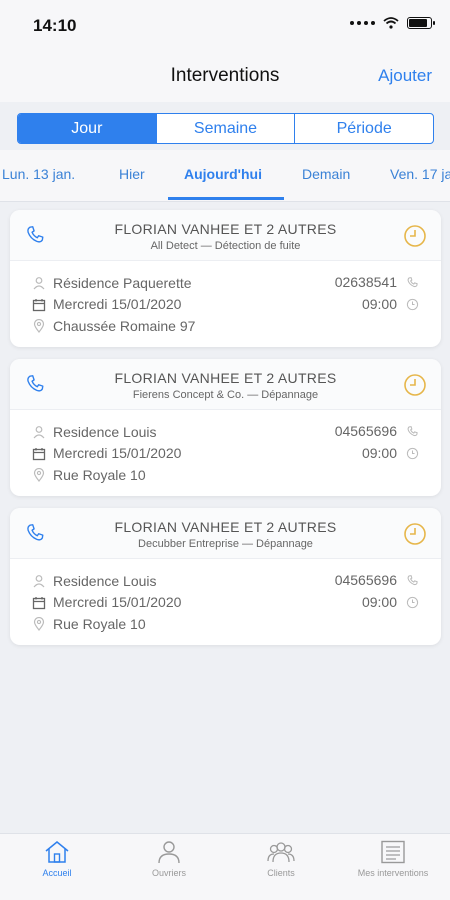 Image resolution: width=450 pixels, height=900 pixels. What do you see at coordinates (124, 326) in the screenshot?
I see `address: Chaussée Romaine 97` at bounding box center [124, 326].